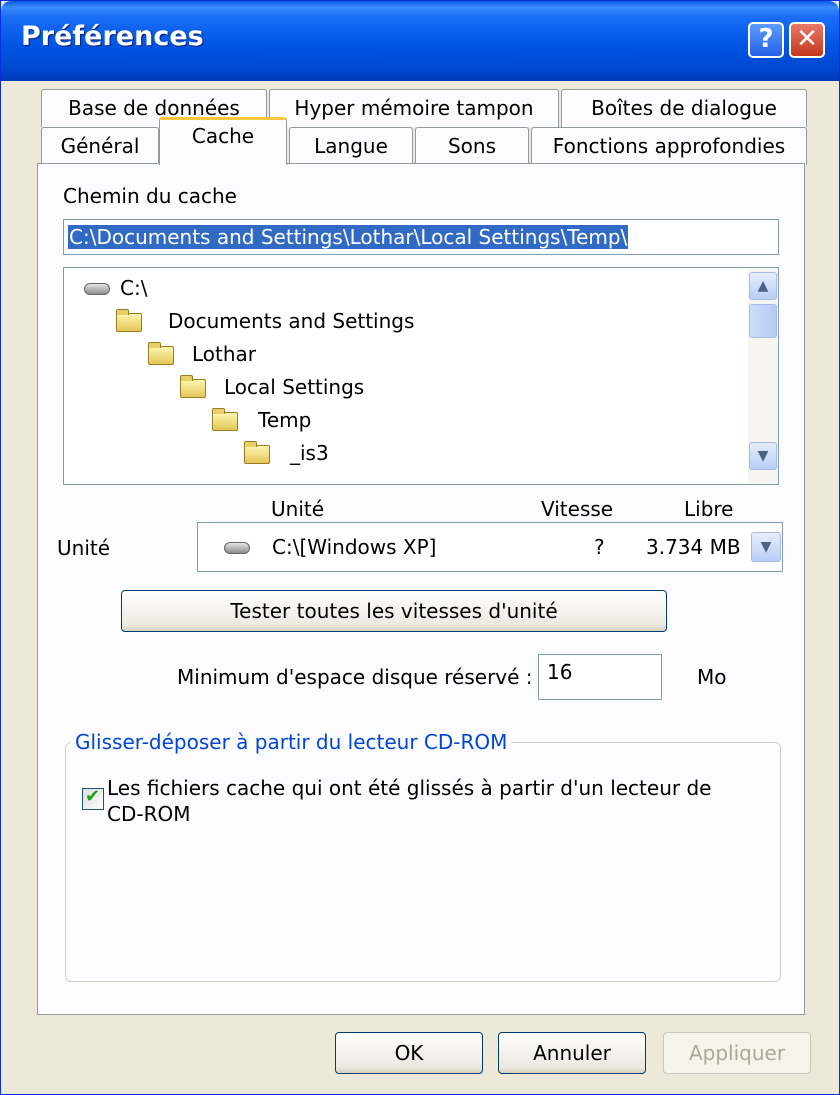 This screenshot has width=840, height=1095. Describe the element at coordinates (150, 196) in the screenshot. I see `cache-path-label: Chemin du cache` at that location.